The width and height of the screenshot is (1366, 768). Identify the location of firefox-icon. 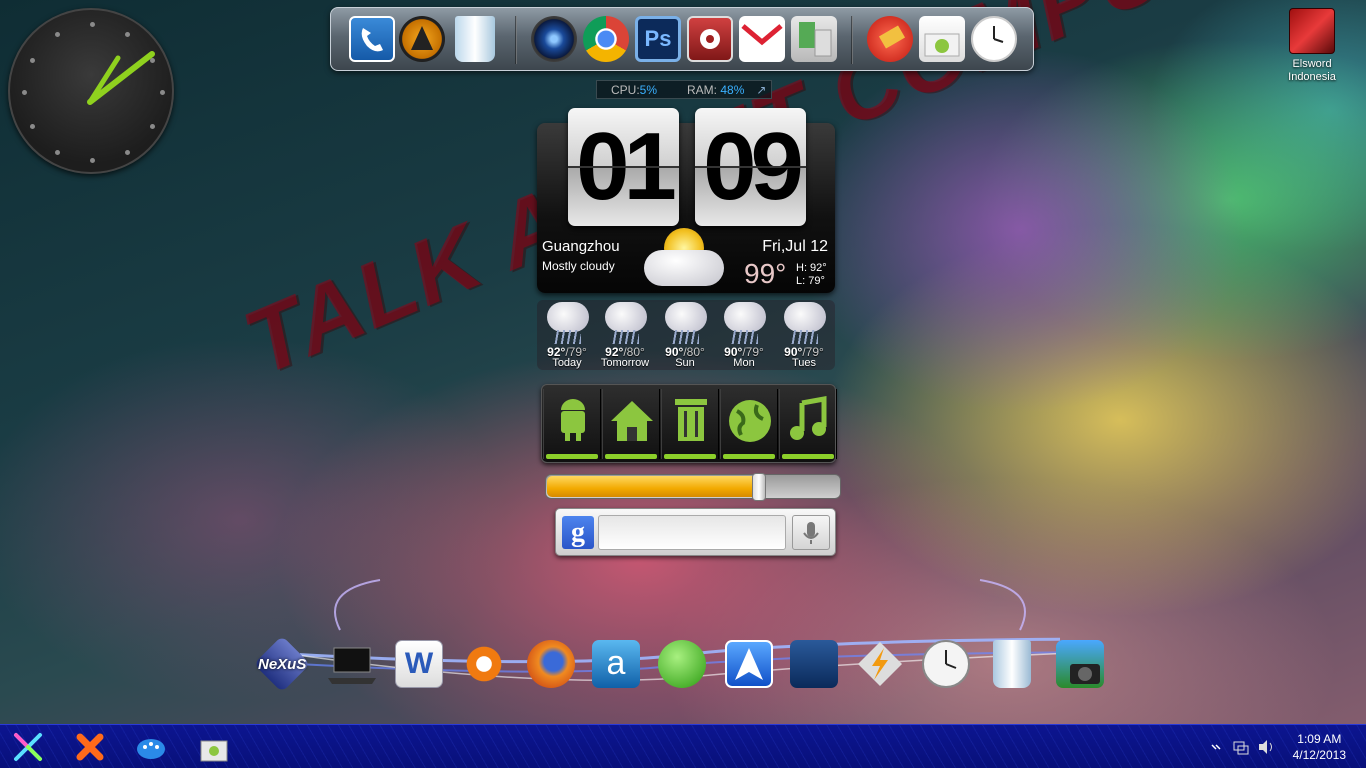
(551, 664).